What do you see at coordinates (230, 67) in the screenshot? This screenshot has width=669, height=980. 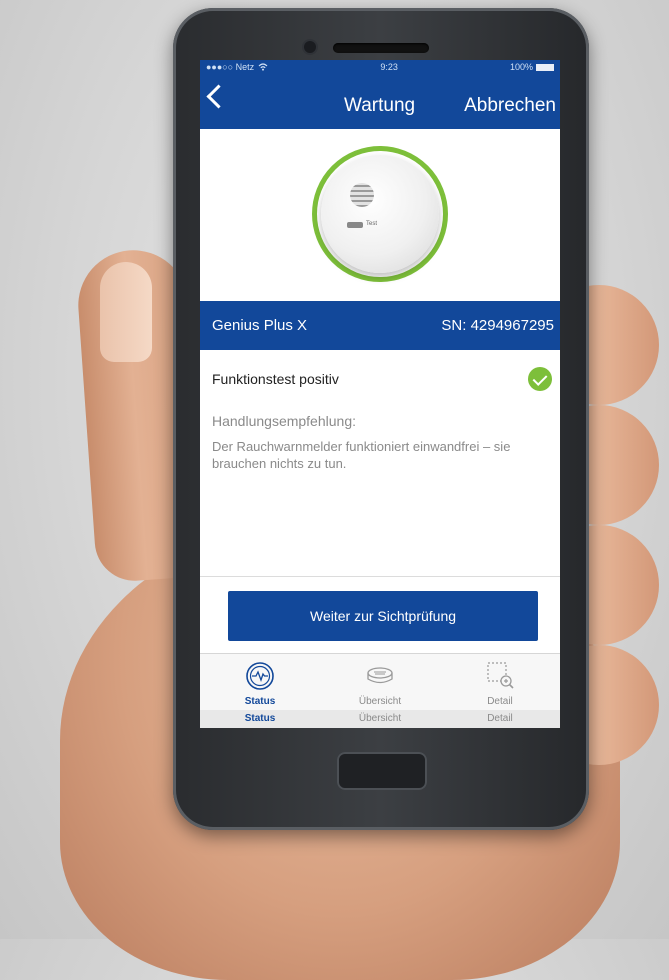 I see `carrier-label: ●●●○○ Netz` at bounding box center [230, 67].